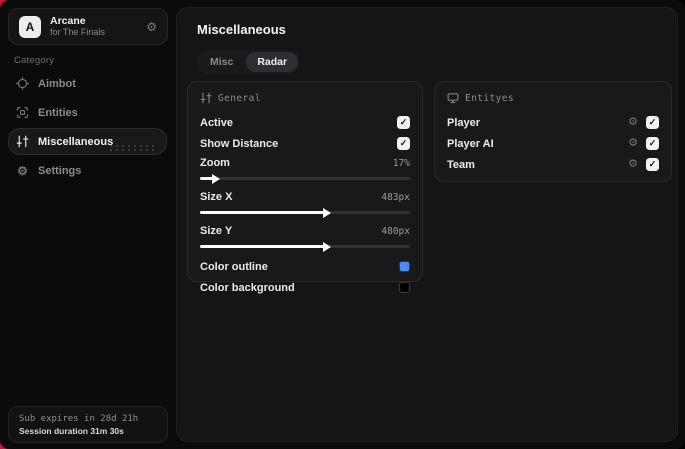  What do you see at coordinates (93, 26) in the screenshot?
I see `brand-text: Arcane for The Finals` at bounding box center [93, 26].